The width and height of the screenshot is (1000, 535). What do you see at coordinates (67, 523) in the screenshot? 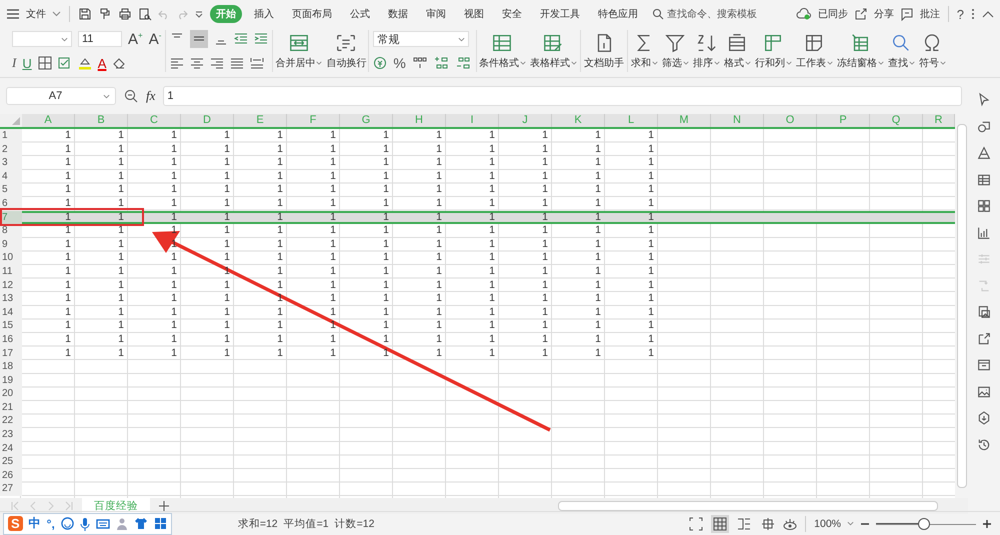
I see `smiley-icon` at bounding box center [67, 523].